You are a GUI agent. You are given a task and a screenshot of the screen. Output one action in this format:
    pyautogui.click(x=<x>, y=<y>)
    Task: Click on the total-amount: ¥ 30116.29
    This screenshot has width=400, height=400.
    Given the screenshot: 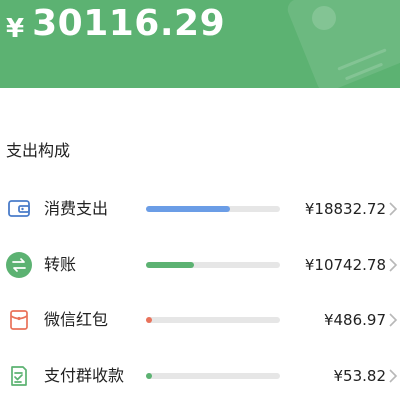 What is the action you would take?
    pyautogui.click(x=115, y=24)
    